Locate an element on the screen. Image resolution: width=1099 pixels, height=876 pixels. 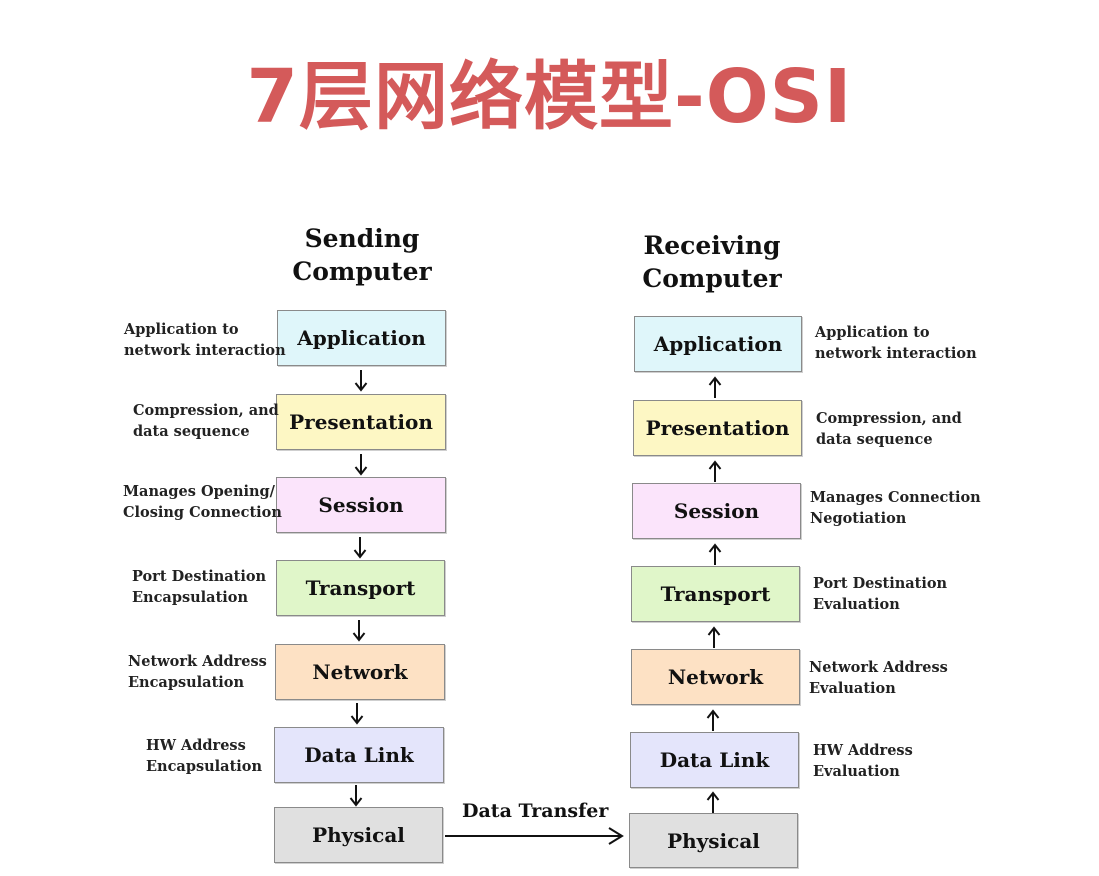
sending-layer-data-link: Data Link is located at coordinates (359, 755).